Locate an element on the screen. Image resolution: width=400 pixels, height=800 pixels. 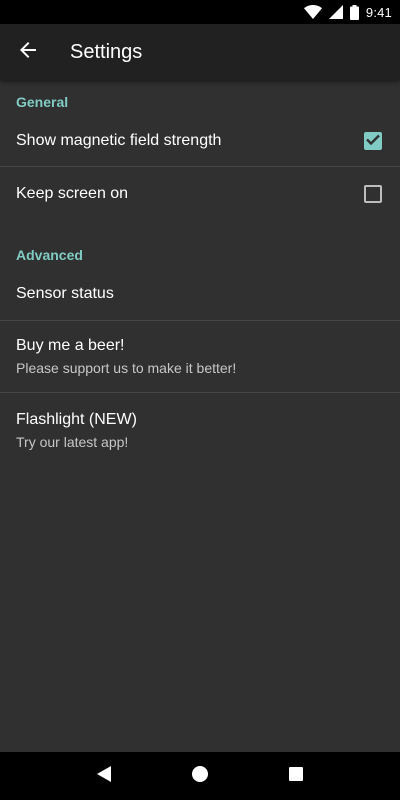
pref-show-magnetic-field-strength: Show magnetic field strength is located at coordinates (200, 141).